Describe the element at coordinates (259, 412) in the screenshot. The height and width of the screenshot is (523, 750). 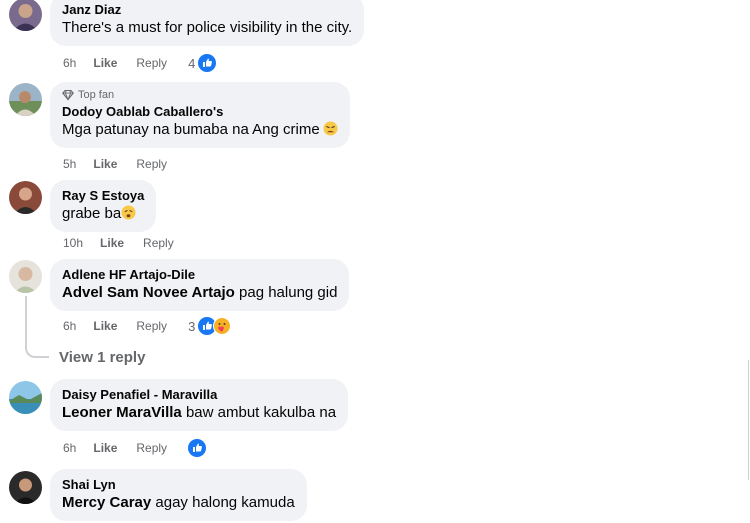
I see `comment-text-body: baw ambut kakulba na` at that location.